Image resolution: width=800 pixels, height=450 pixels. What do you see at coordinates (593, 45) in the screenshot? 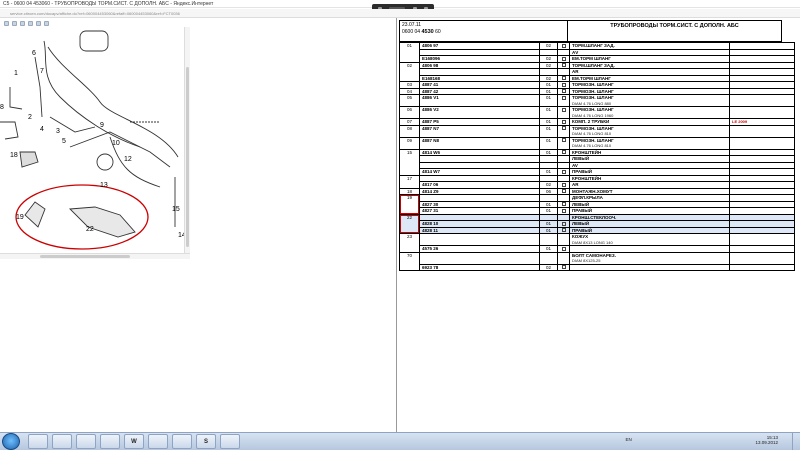
I see `description-text: ТОРМ.ШЛАНГ ЗАД.` at bounding box center [593, 45].